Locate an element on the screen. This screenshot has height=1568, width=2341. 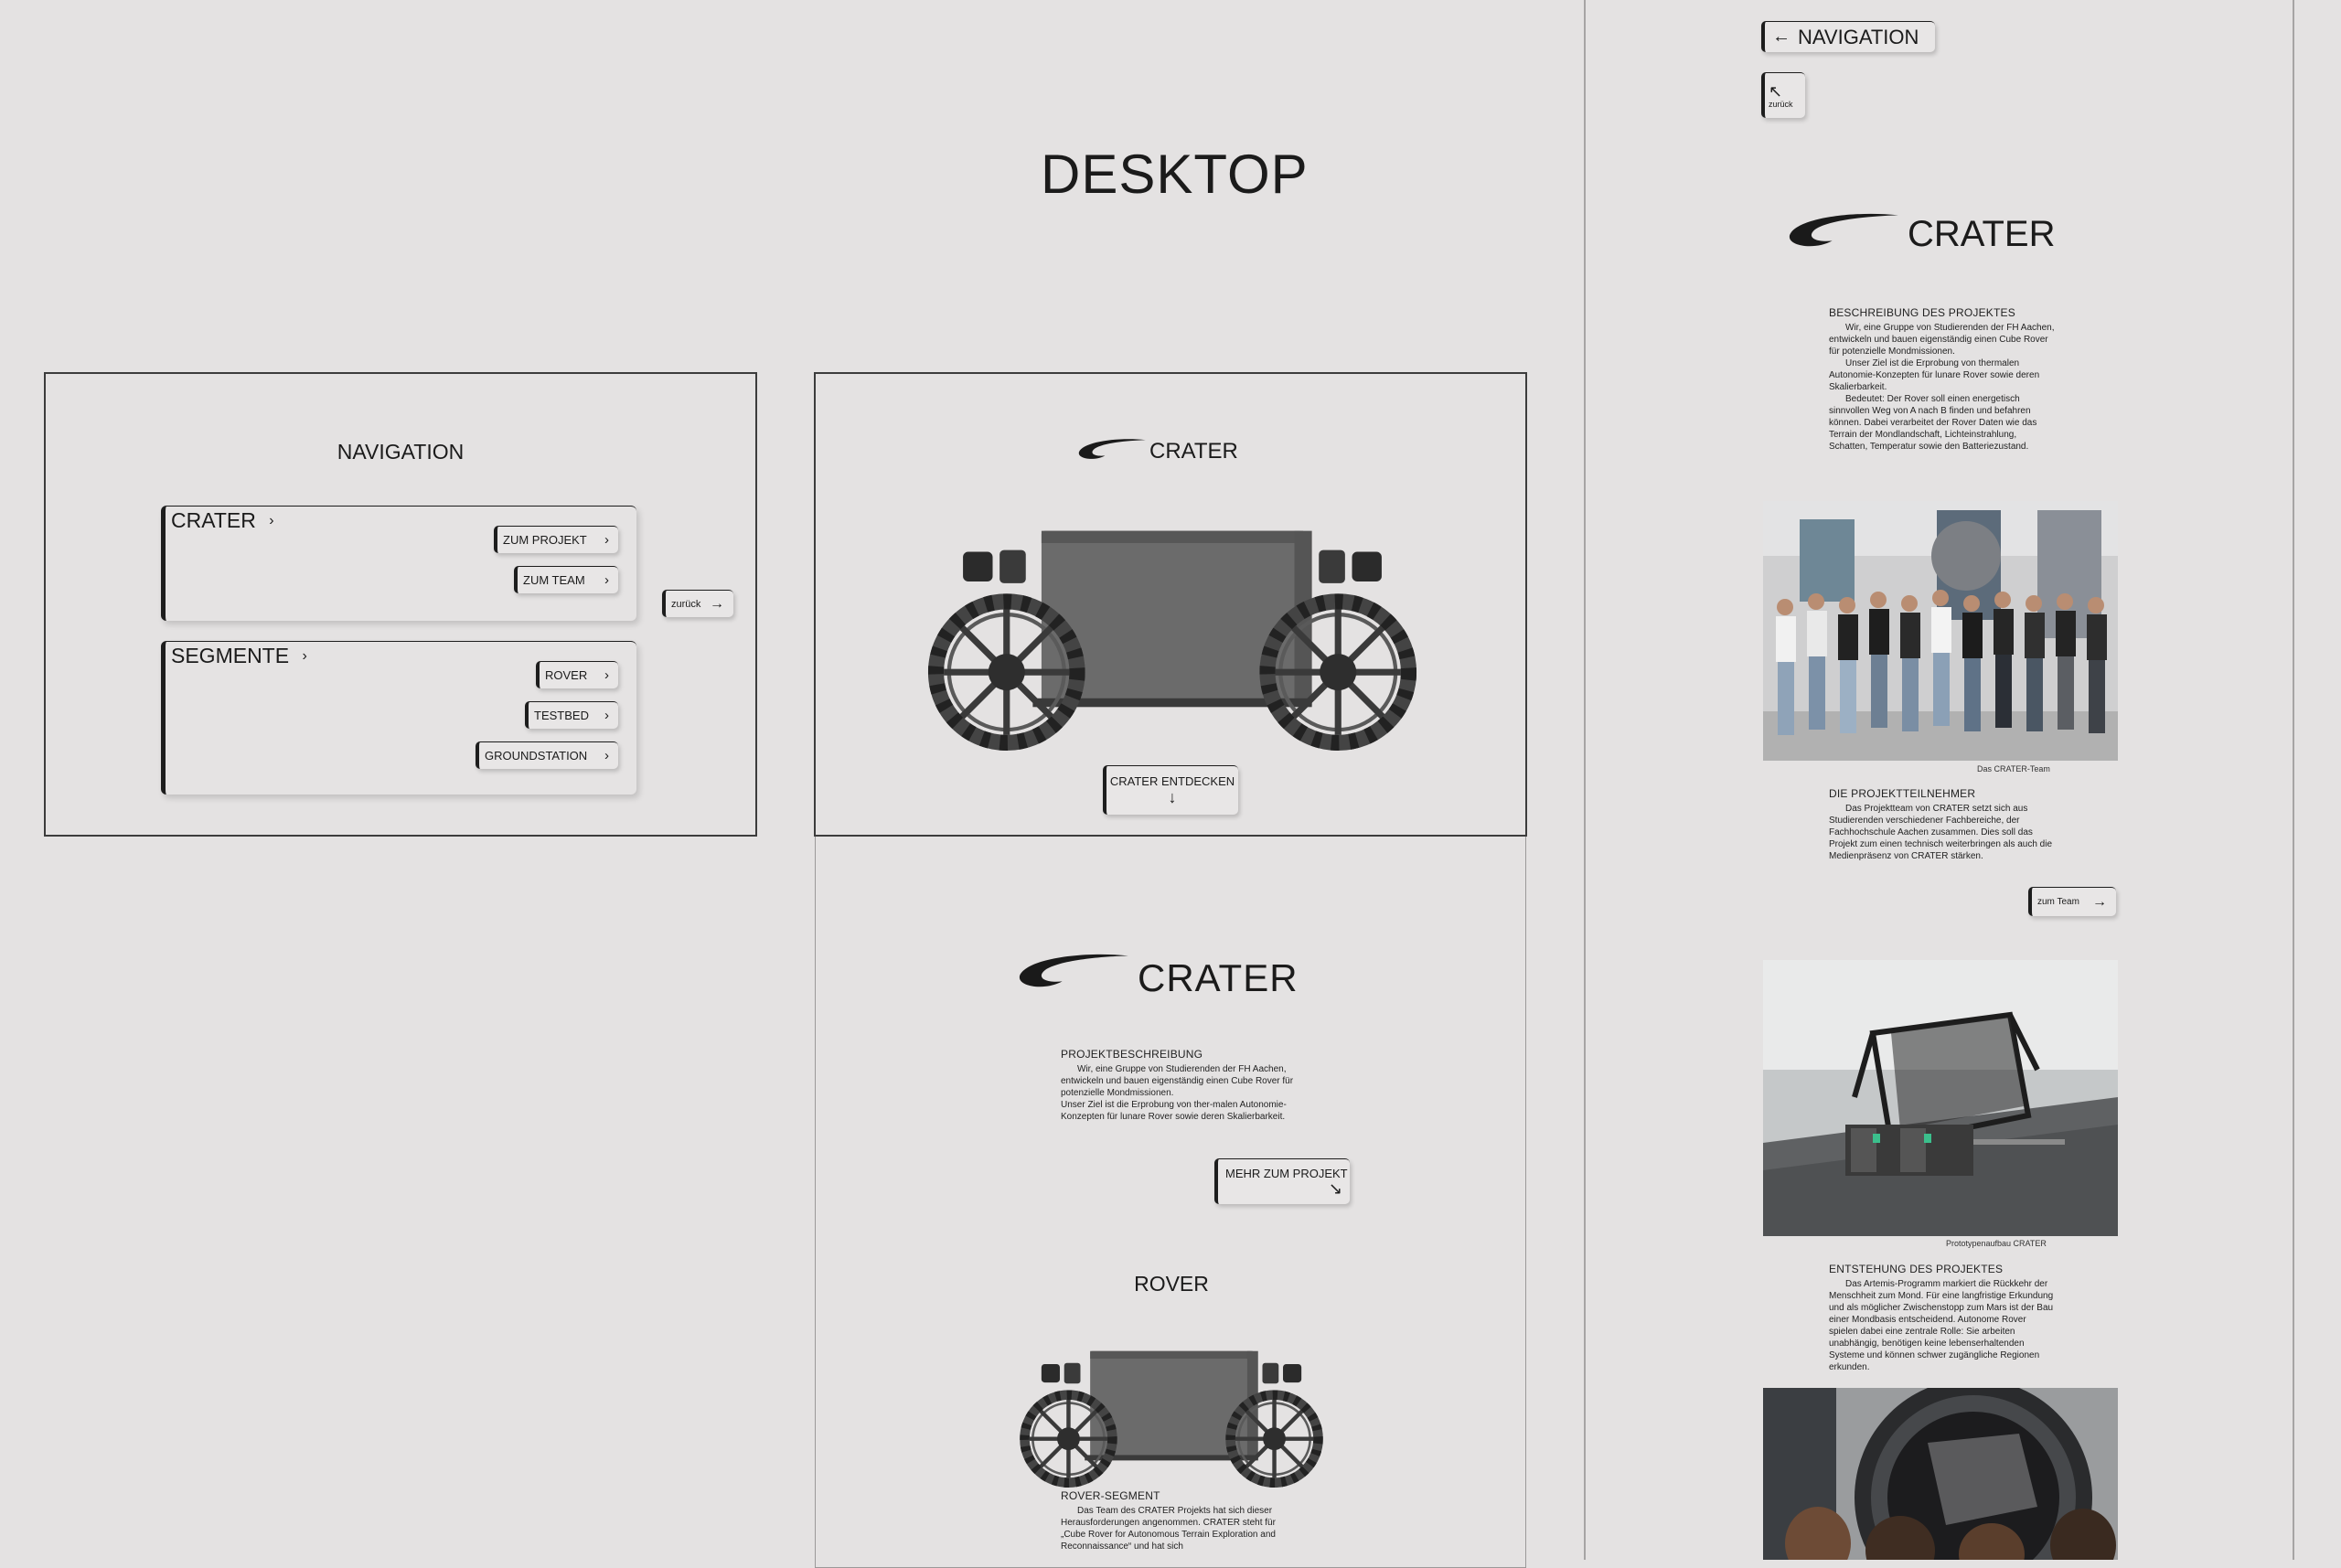
hero-frame: CRATER CRATER ENTDECKEN ↓ is located at coordinates (1171, 604).